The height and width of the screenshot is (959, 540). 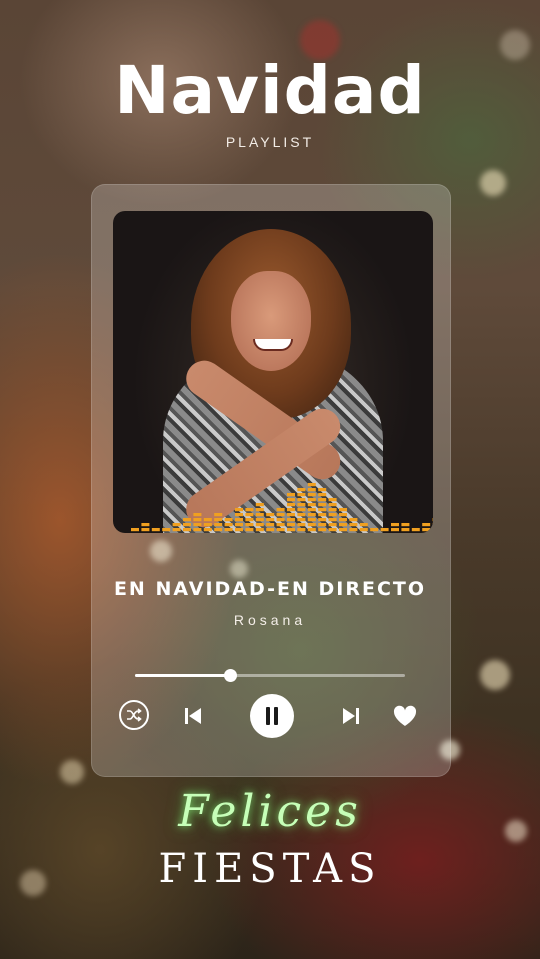 What do you see at coordinates (270, 90) in the screenshot?
I see `page-title: Navidad` at bounding box center [270, 90].